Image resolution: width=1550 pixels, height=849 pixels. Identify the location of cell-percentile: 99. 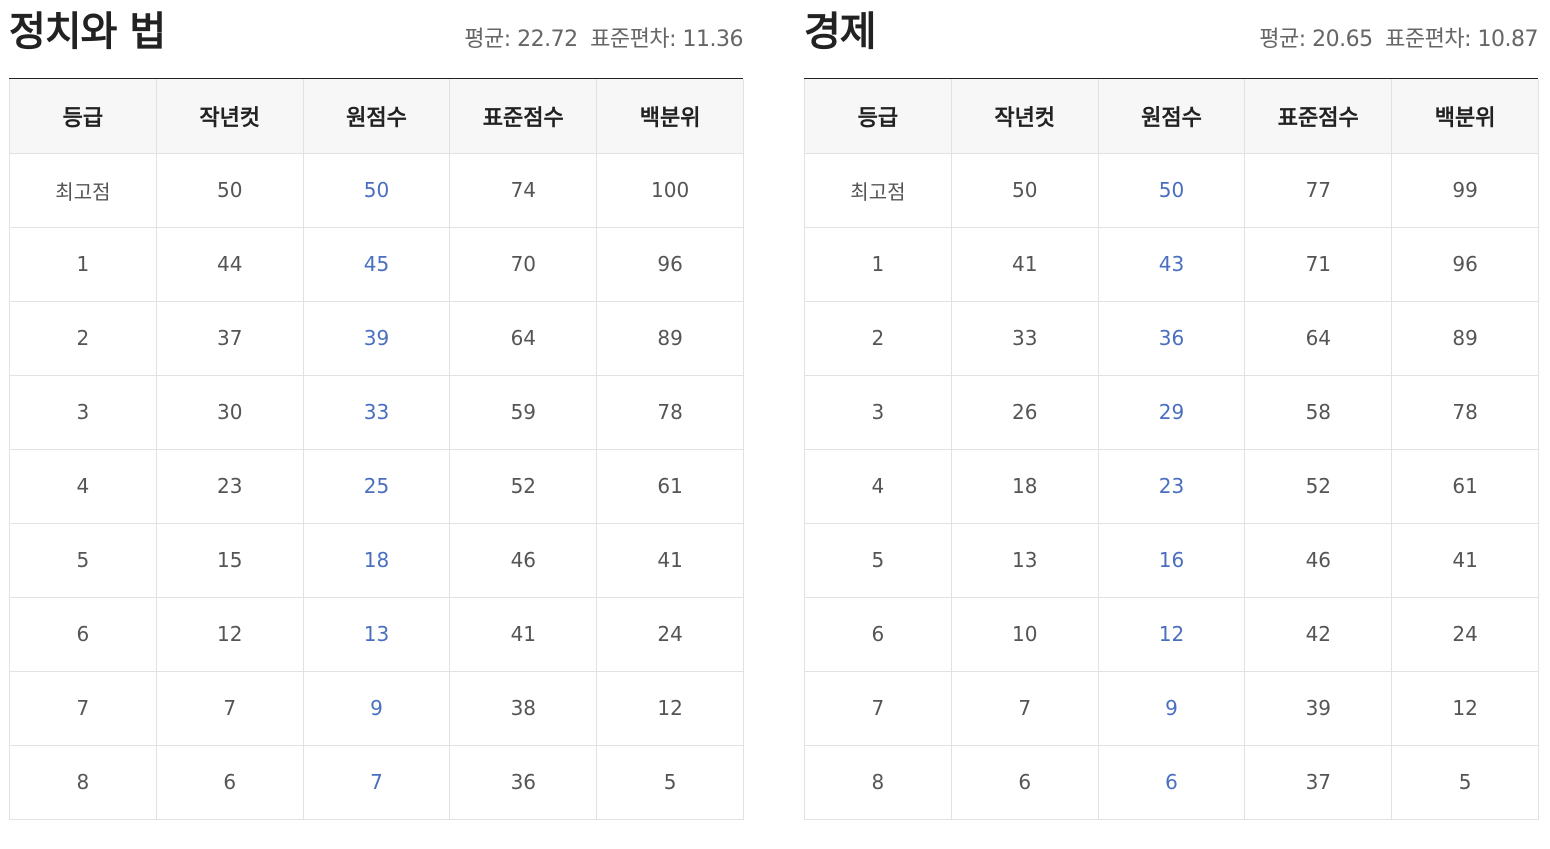
(1465, 190).